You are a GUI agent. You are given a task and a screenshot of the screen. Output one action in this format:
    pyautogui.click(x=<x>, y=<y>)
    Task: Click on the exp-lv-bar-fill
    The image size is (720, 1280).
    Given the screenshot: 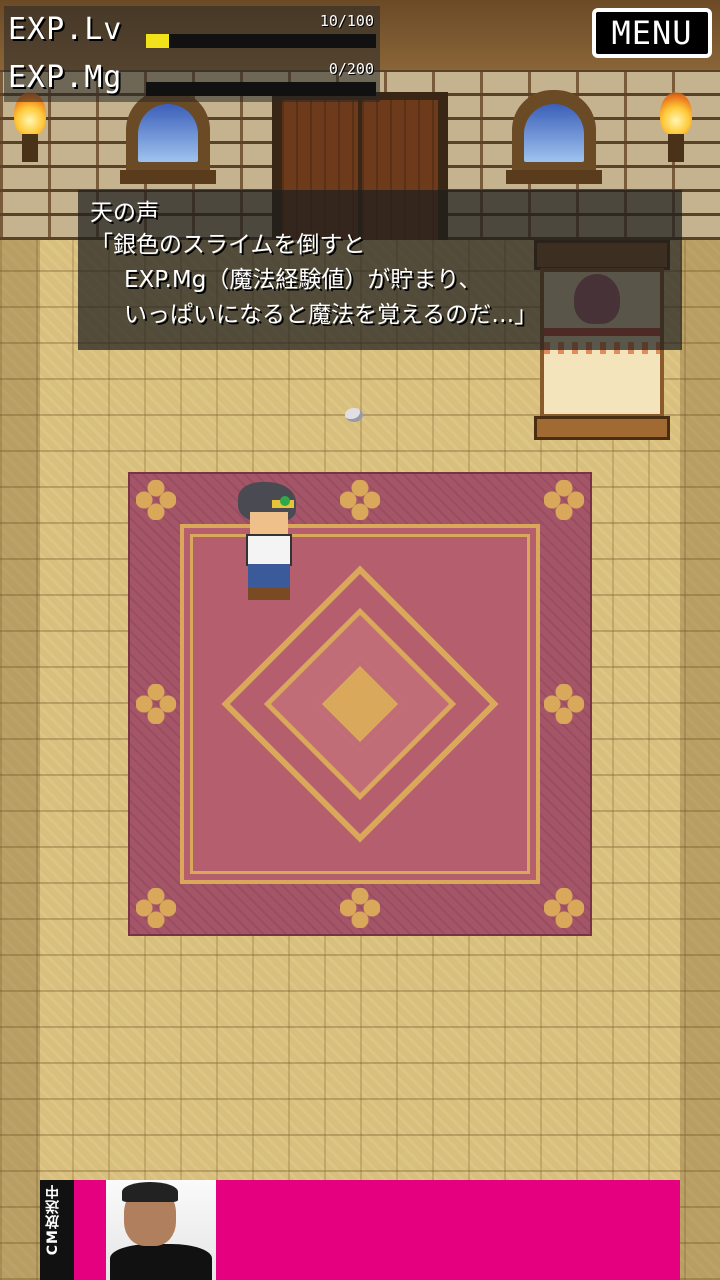 What is the action you would take?
    pyautogui.click(x=157, y=41)
    